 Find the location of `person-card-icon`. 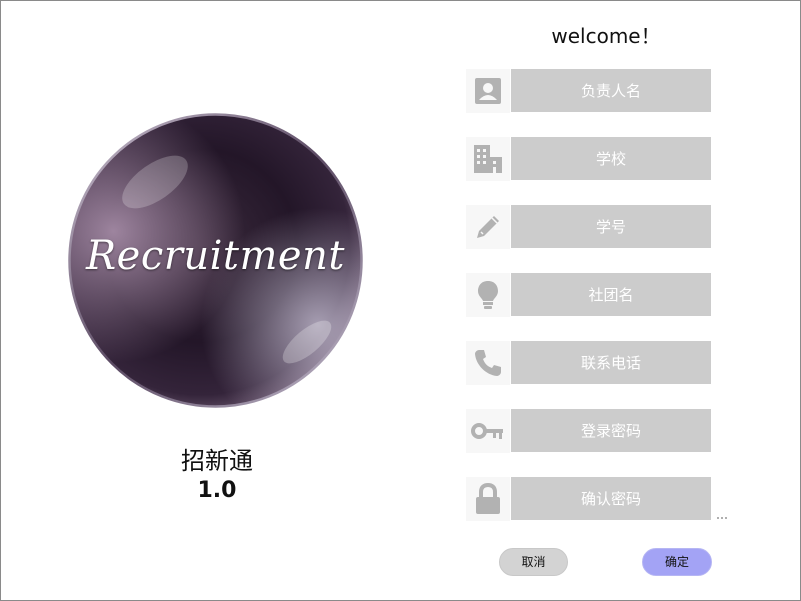

person-card-icon is located at coordinates (488, 91).